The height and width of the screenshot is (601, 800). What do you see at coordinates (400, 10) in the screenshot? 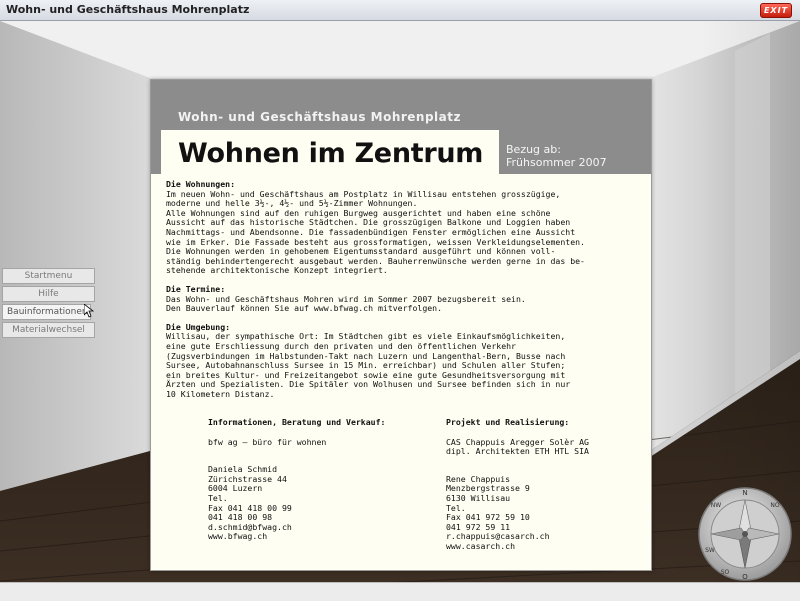
I see `window-title-bar: Wohn- und Geschäftshaus Mohrenplatz EXIT` at bounding box center [400, 10].